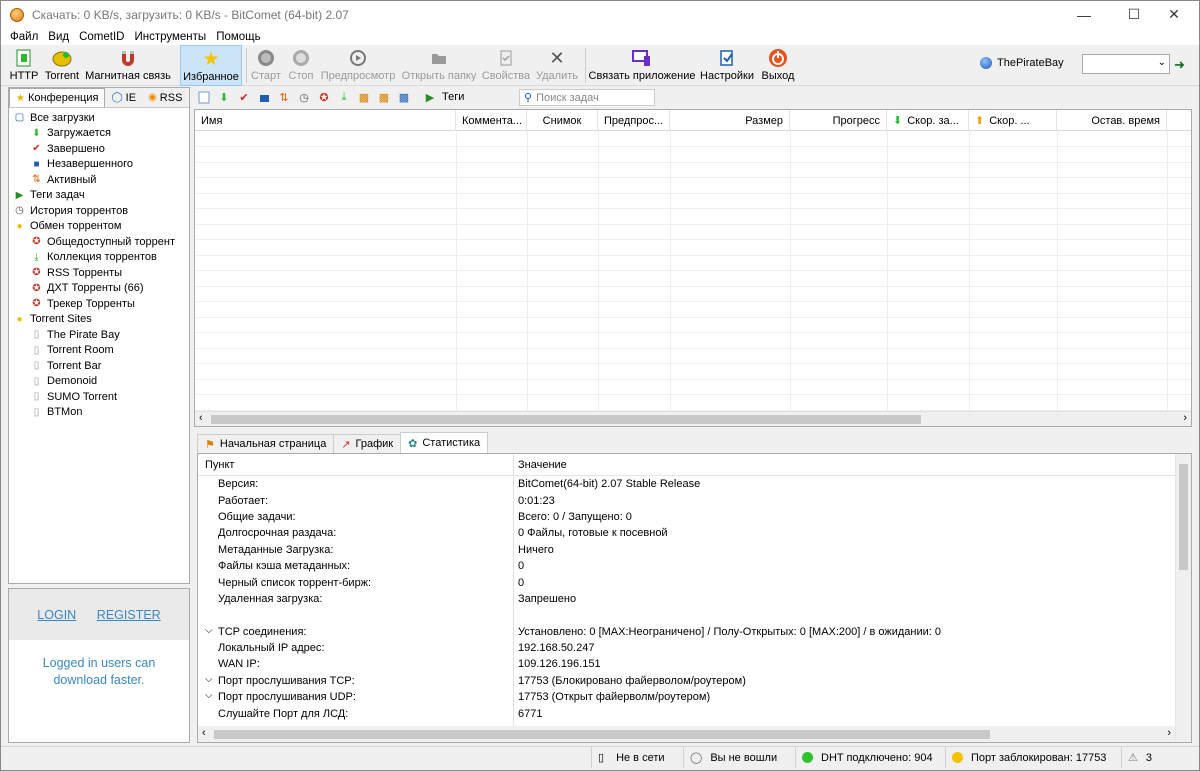 The height and width of the screenshot is (771, 1200). I want to click on favorites-button: ★ Избранное, so click(211, 65).